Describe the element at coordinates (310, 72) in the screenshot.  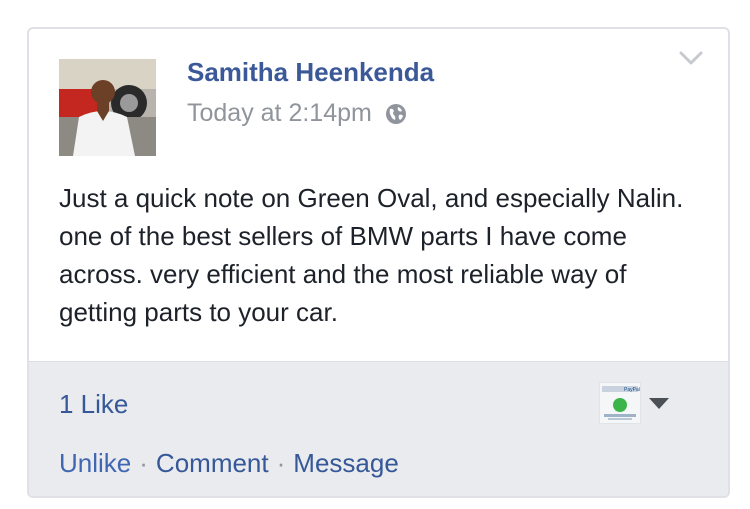
I see `author-name-link: Samitha Heenkenda` at that location.